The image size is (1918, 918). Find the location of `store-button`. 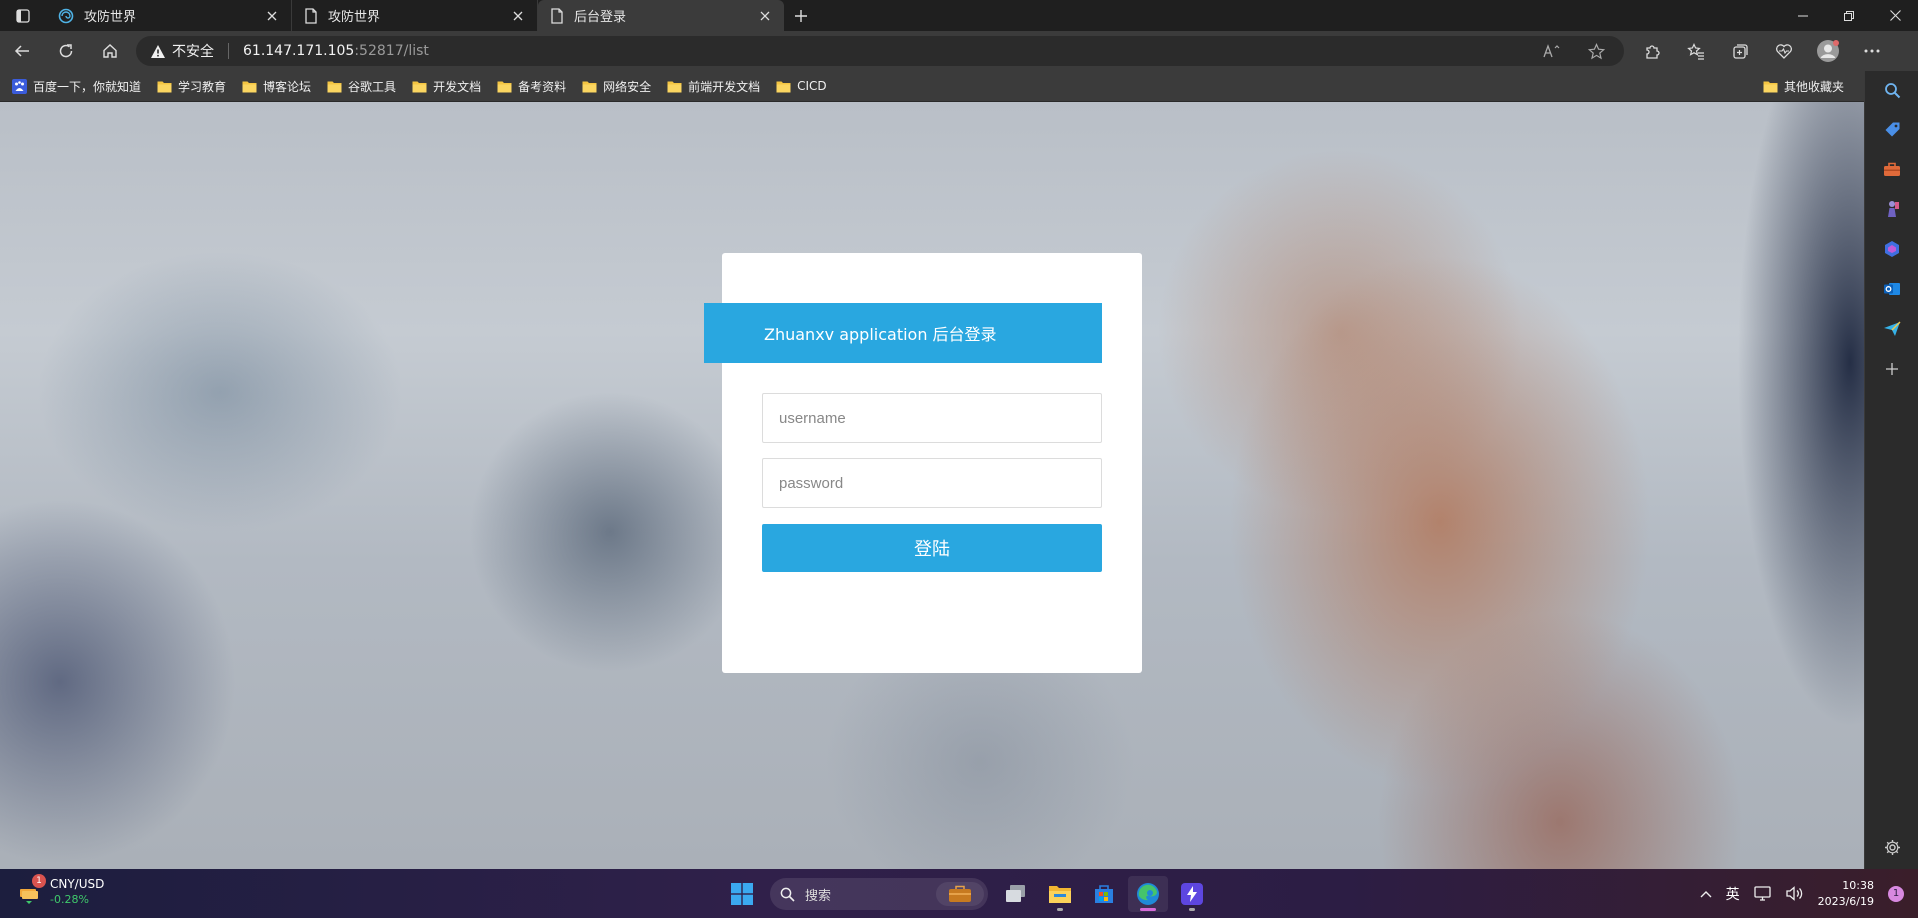

store-button is located at coordinates (1104, 894).